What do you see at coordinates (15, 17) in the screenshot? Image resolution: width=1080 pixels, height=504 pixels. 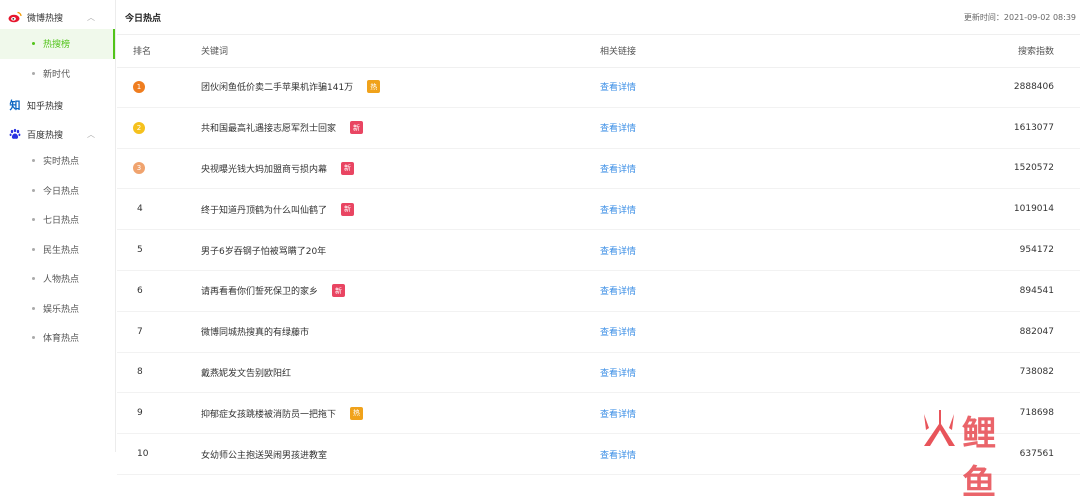 I see `weibo-icon` at bounding box center [15, 17].